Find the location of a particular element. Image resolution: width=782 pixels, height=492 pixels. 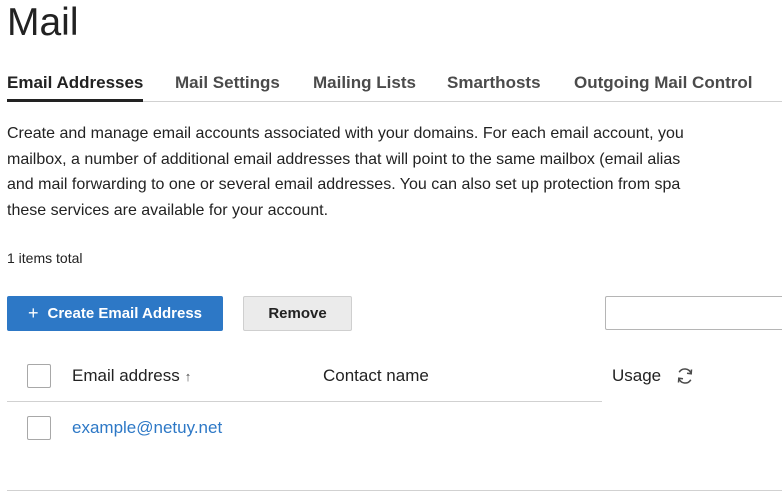

column-header-usage: Usage is located at coordinates (636, 376).